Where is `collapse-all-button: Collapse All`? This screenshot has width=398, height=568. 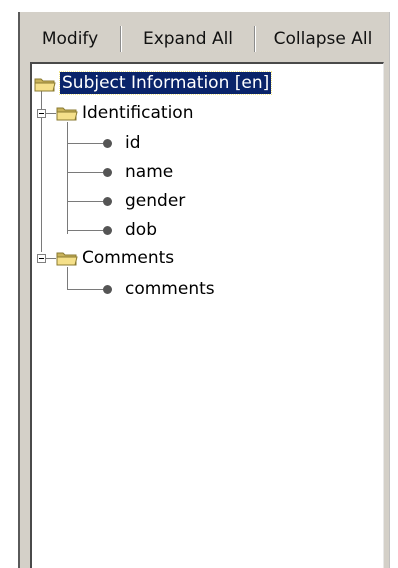
collapse-all-button: Collapse All is located at coordinates (323, 39).